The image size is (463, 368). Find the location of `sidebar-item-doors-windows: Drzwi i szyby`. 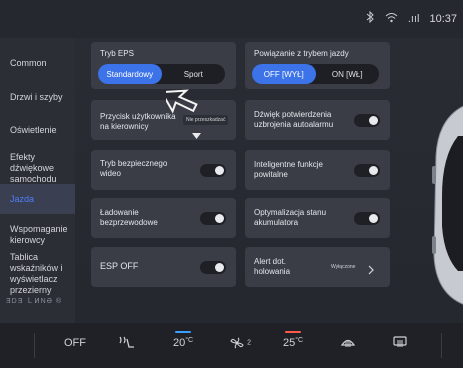

sidebar-item-doors-windows: Drzwi i szyby is located at coordinates (37, 97).